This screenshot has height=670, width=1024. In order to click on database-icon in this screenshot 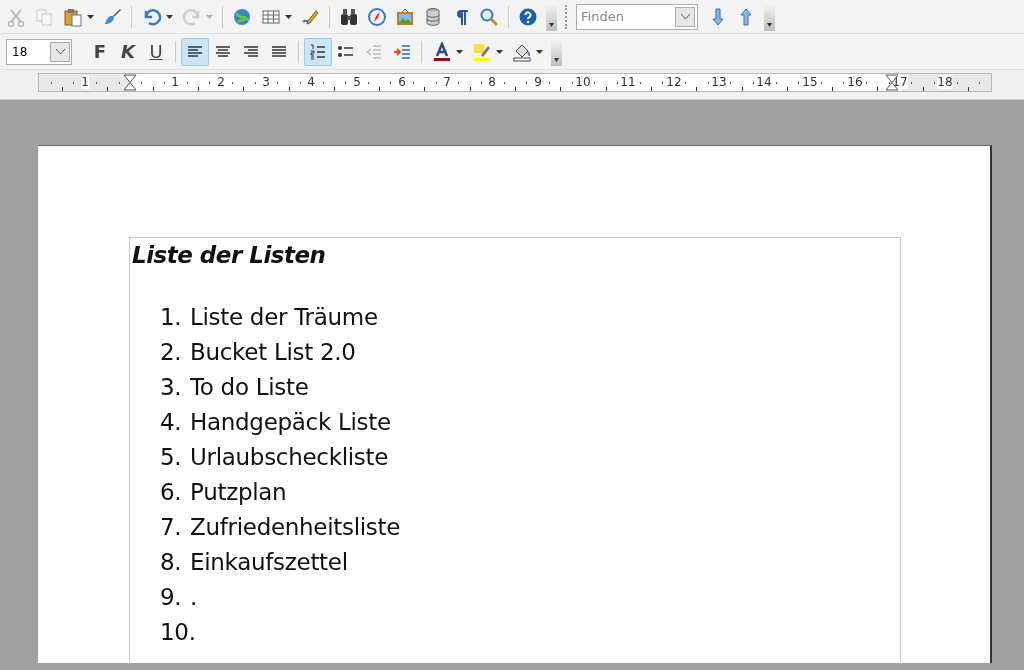, I will do `click(433, 16)`.